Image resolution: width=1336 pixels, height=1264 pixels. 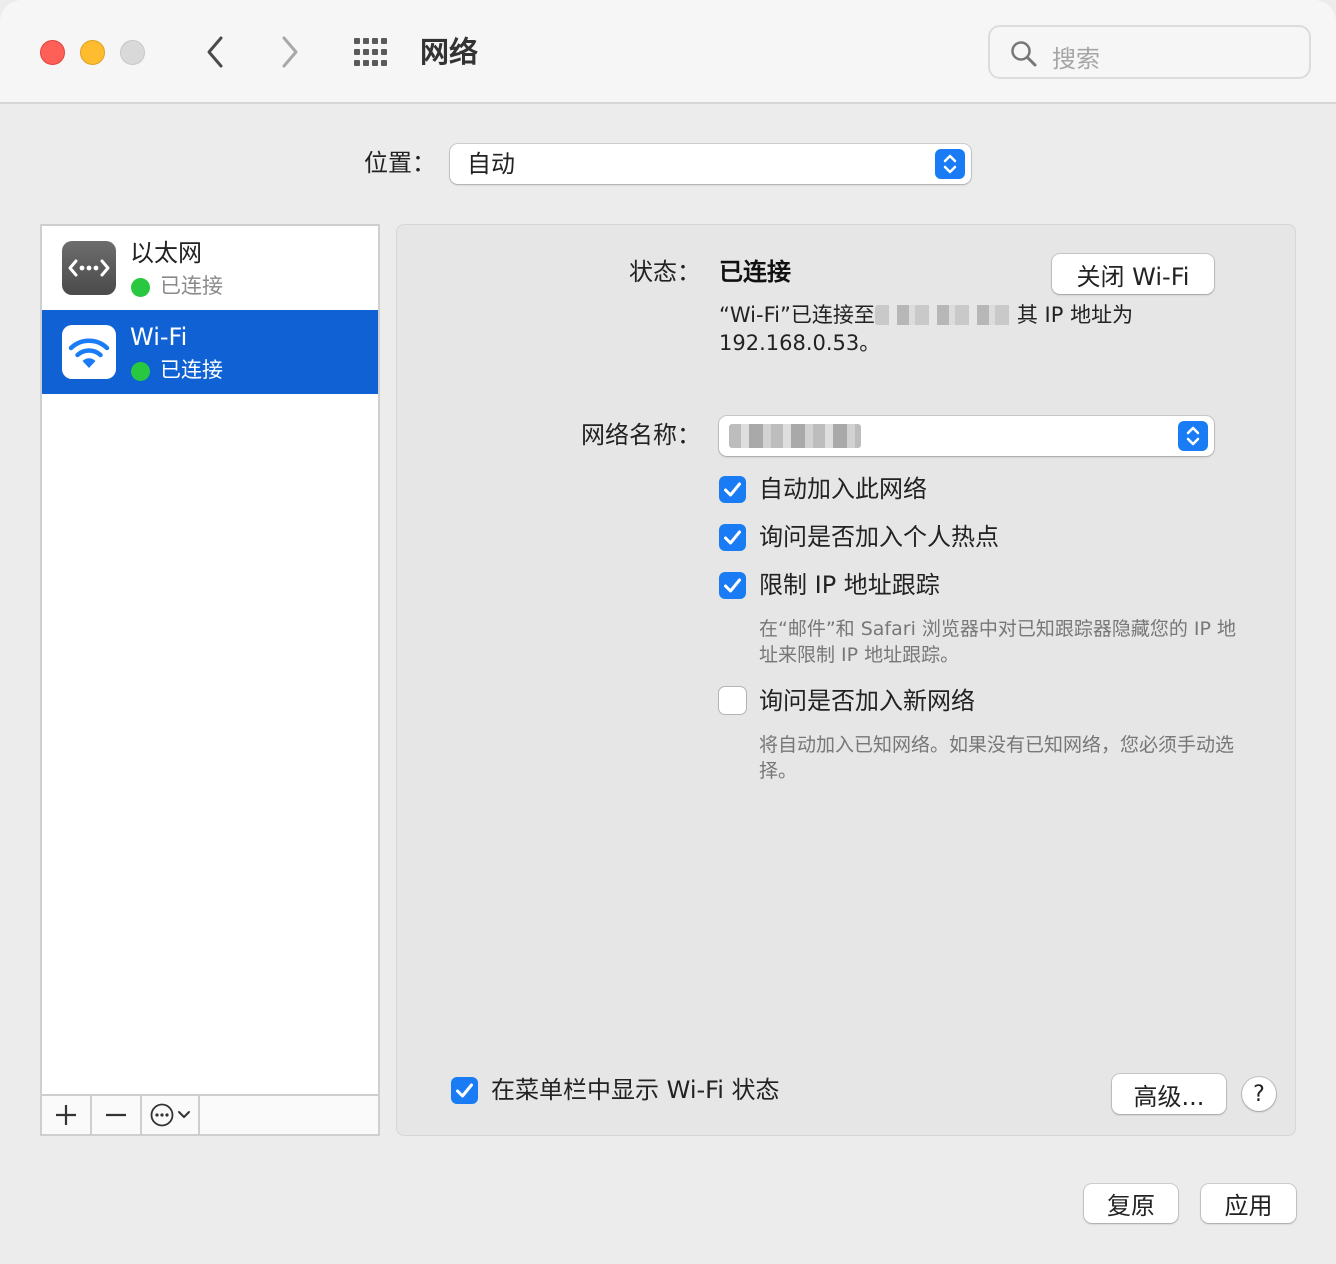 I want to click on back-button, so click(x=215, y=52).